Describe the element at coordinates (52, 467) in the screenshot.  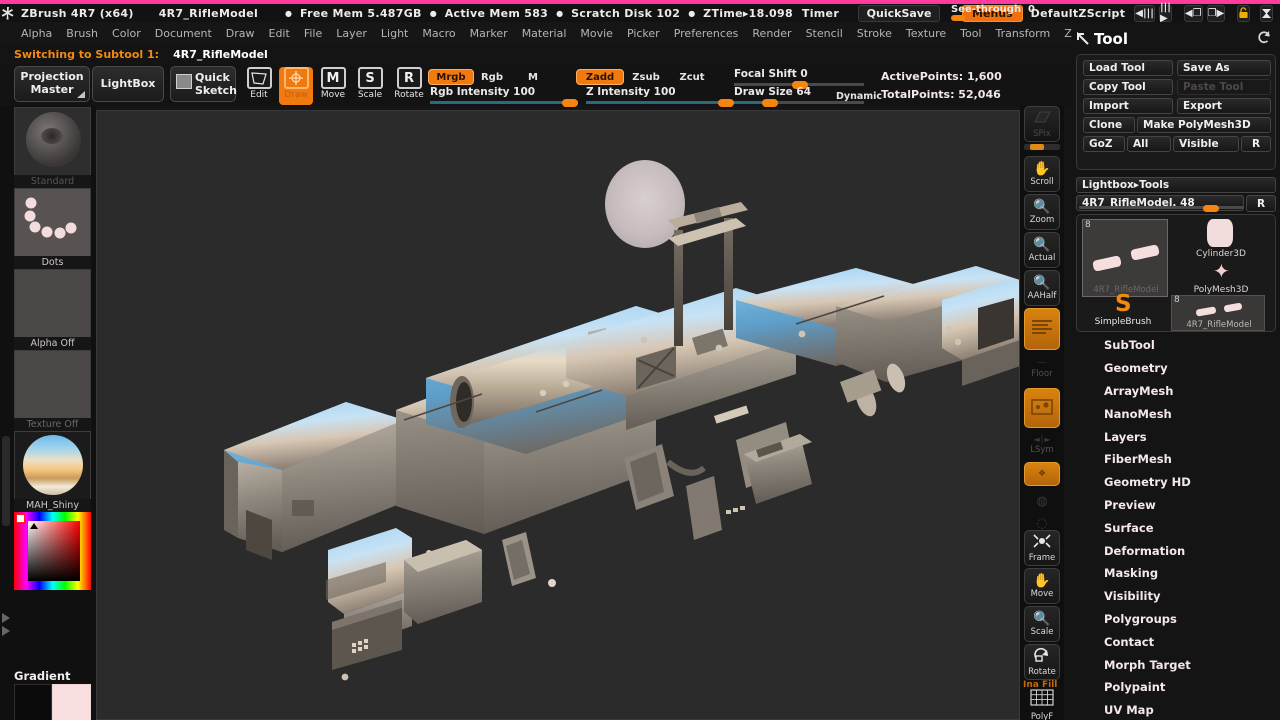
I see `material-thumbnail` at that location.